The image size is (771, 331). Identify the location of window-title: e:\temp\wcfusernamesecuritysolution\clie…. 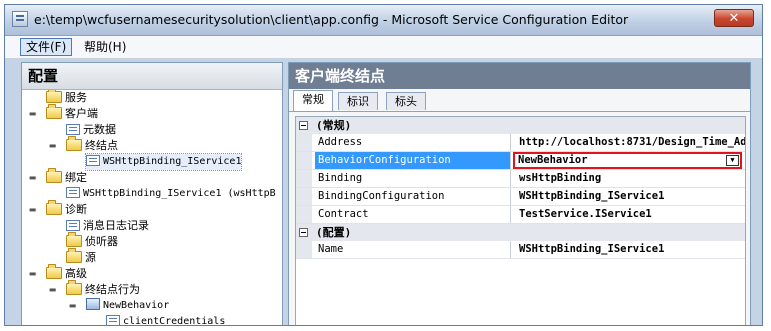
(331, 19).